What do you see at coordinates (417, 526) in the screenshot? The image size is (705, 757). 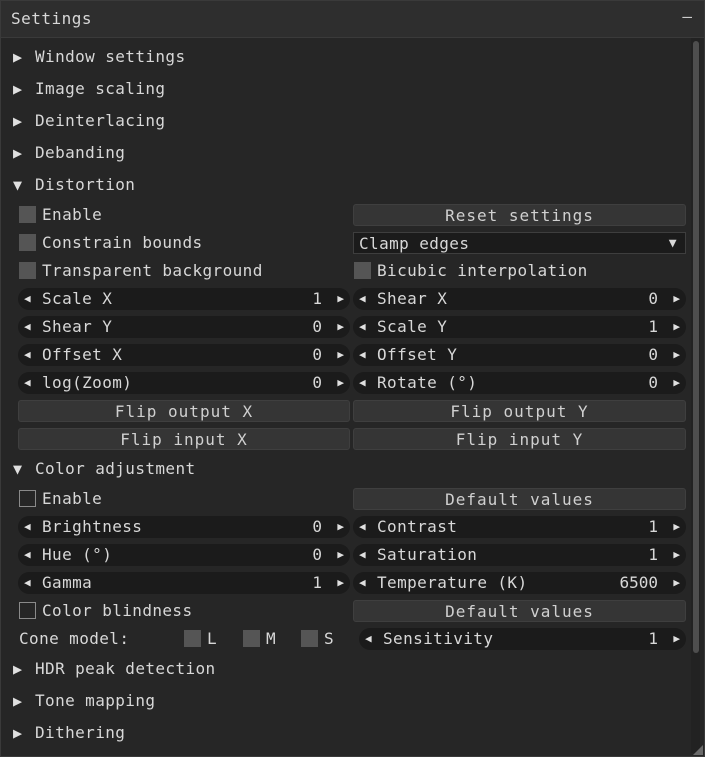 I see `slider-label: Contrast` at bounding box center [417, 526].